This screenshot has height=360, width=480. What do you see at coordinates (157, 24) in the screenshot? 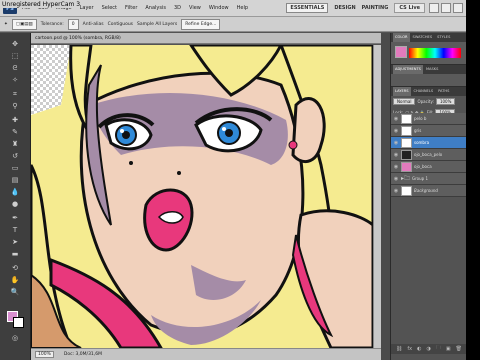
I see `sample-all-checkbox: Sample All Layers` at bounding box center [157, 24].